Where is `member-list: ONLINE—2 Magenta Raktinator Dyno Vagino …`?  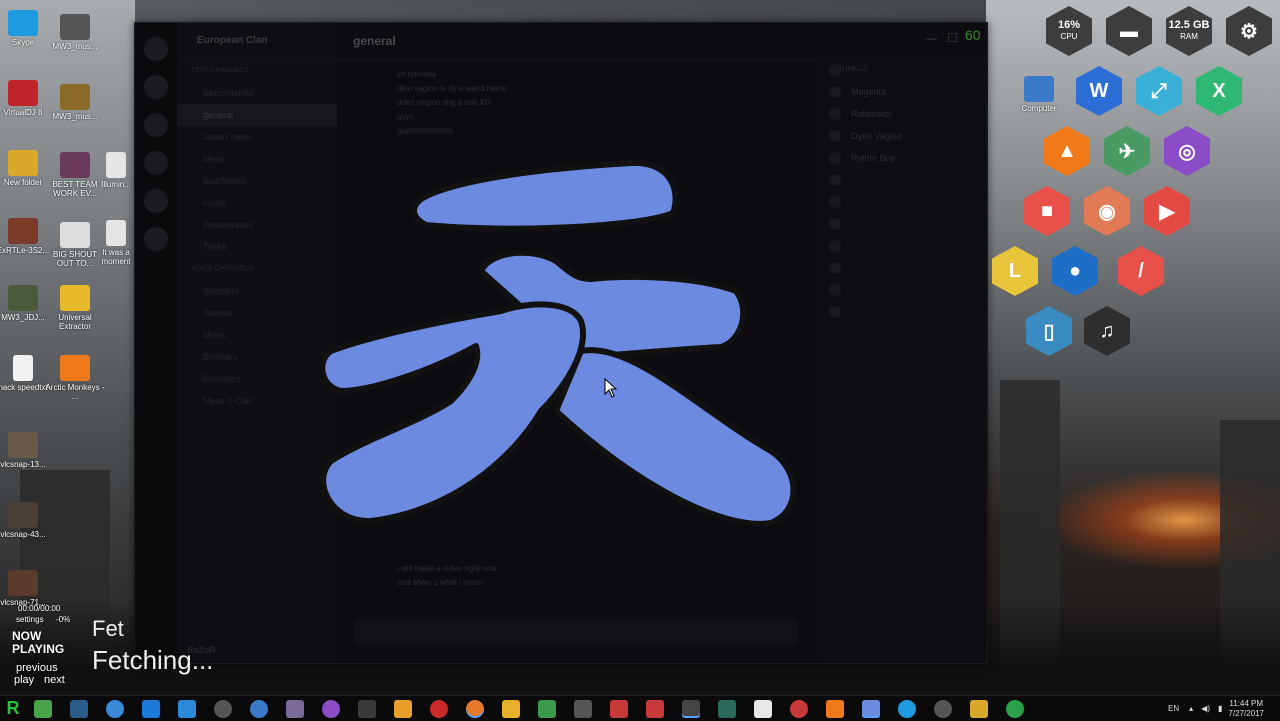 member-list: ONLINE—2 Magenta Raktinator Dyno Vagino … is located at coordinates (902, 361).